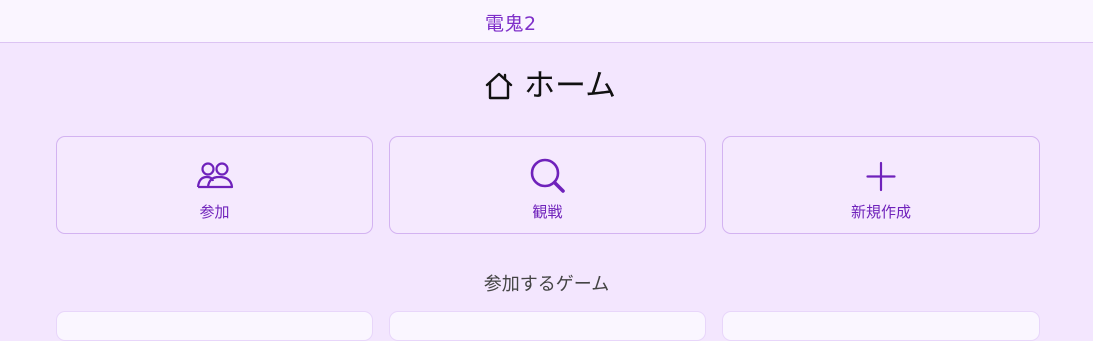  What do you see at coordinates (570, 86) in the screenshot?
I see `page-title: ホーム` at bounding box center [570, 86].